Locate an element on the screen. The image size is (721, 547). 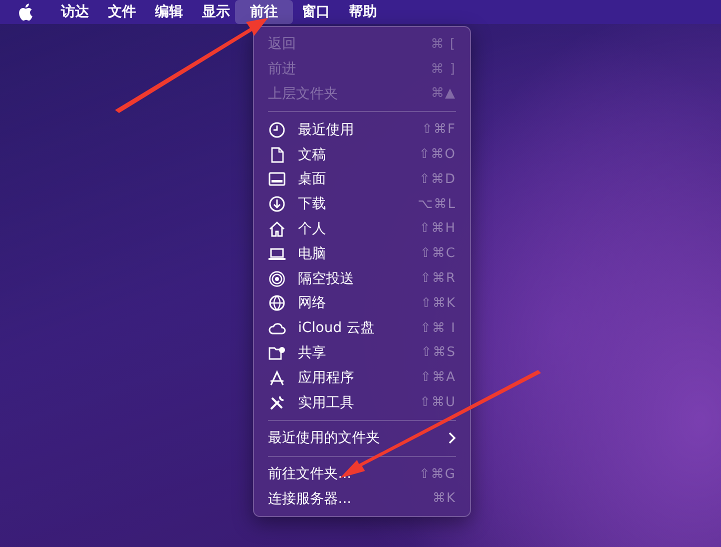
app-store-icon is located at coordinates (277, 377).